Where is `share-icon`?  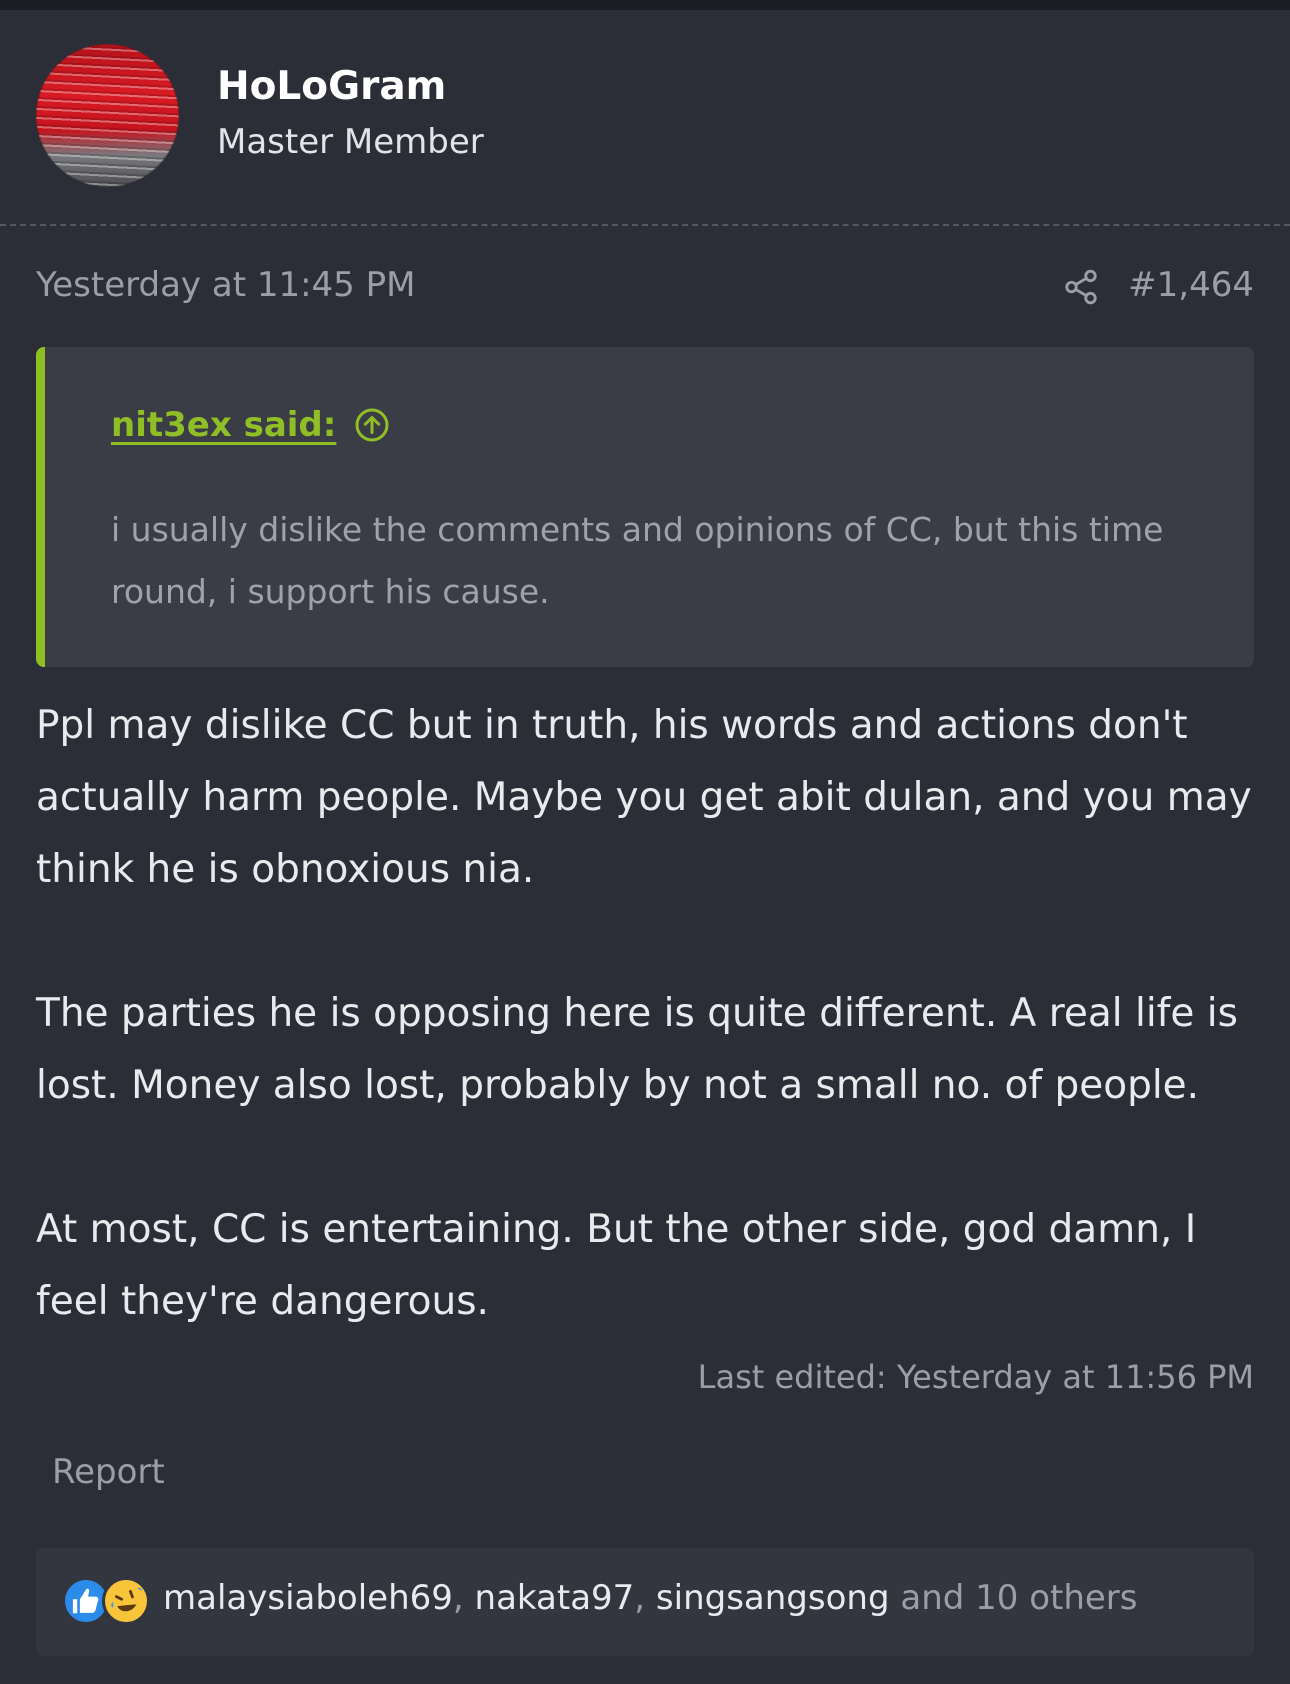
share-icon is located at coordinates (1081, 287).